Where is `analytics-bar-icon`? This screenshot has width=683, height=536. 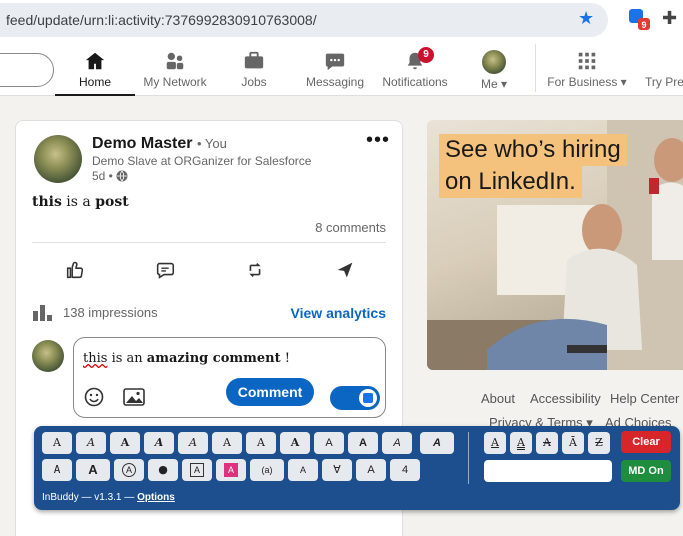 analytics-bar-icon is located at coordinates (42, 313).